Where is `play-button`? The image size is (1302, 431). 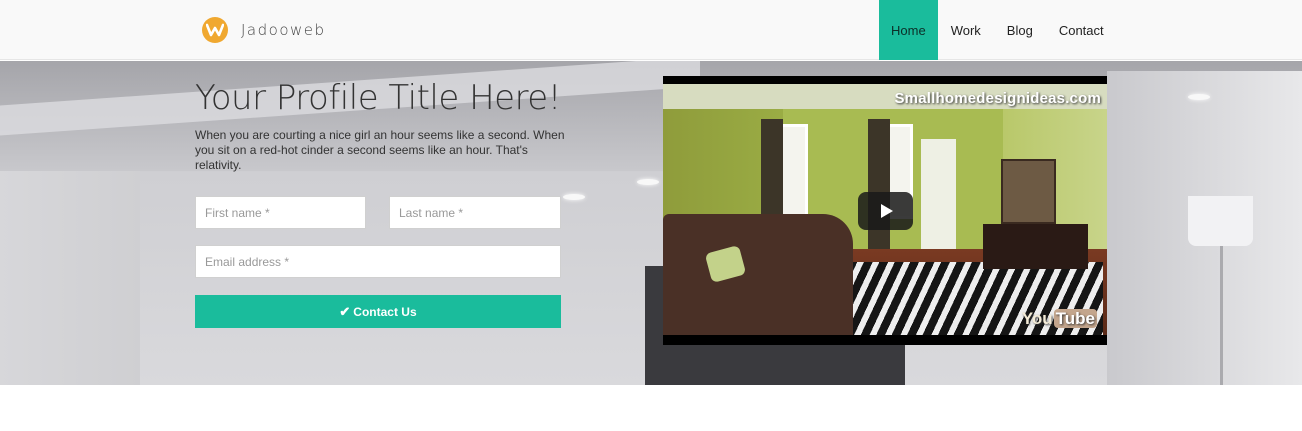 play-button is located at coordinates (885, 211).